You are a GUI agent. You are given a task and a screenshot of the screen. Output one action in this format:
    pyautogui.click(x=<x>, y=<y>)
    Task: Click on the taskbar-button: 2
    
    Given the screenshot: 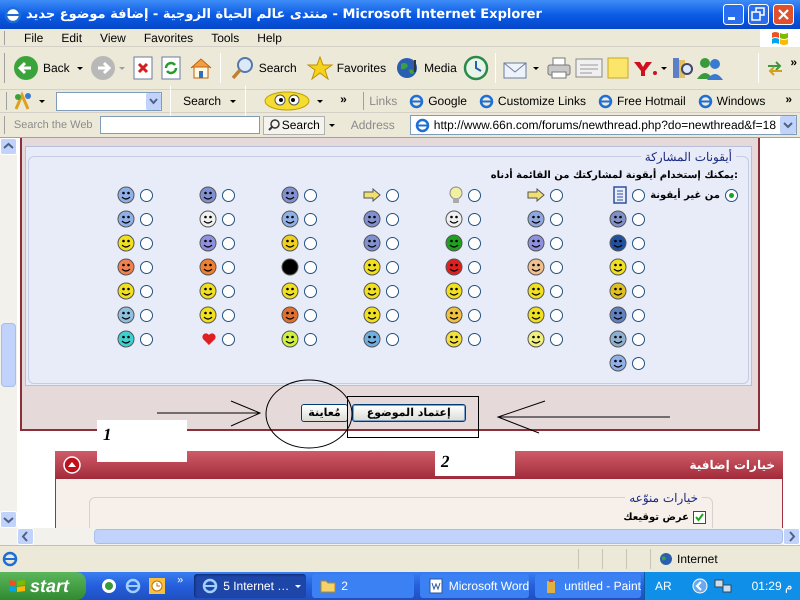 What is the action you would take?
    pyautogui.click(x=363, y=586)
    